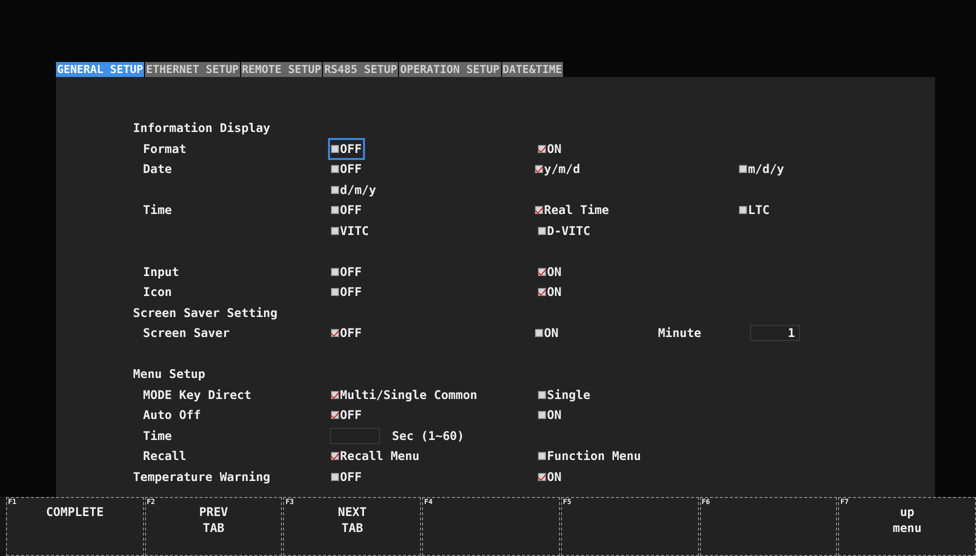 The image size is (976, 556). Describe the element at coordinates (164, 456) in the screenshot. I see `setting-label: Recall` at that location.